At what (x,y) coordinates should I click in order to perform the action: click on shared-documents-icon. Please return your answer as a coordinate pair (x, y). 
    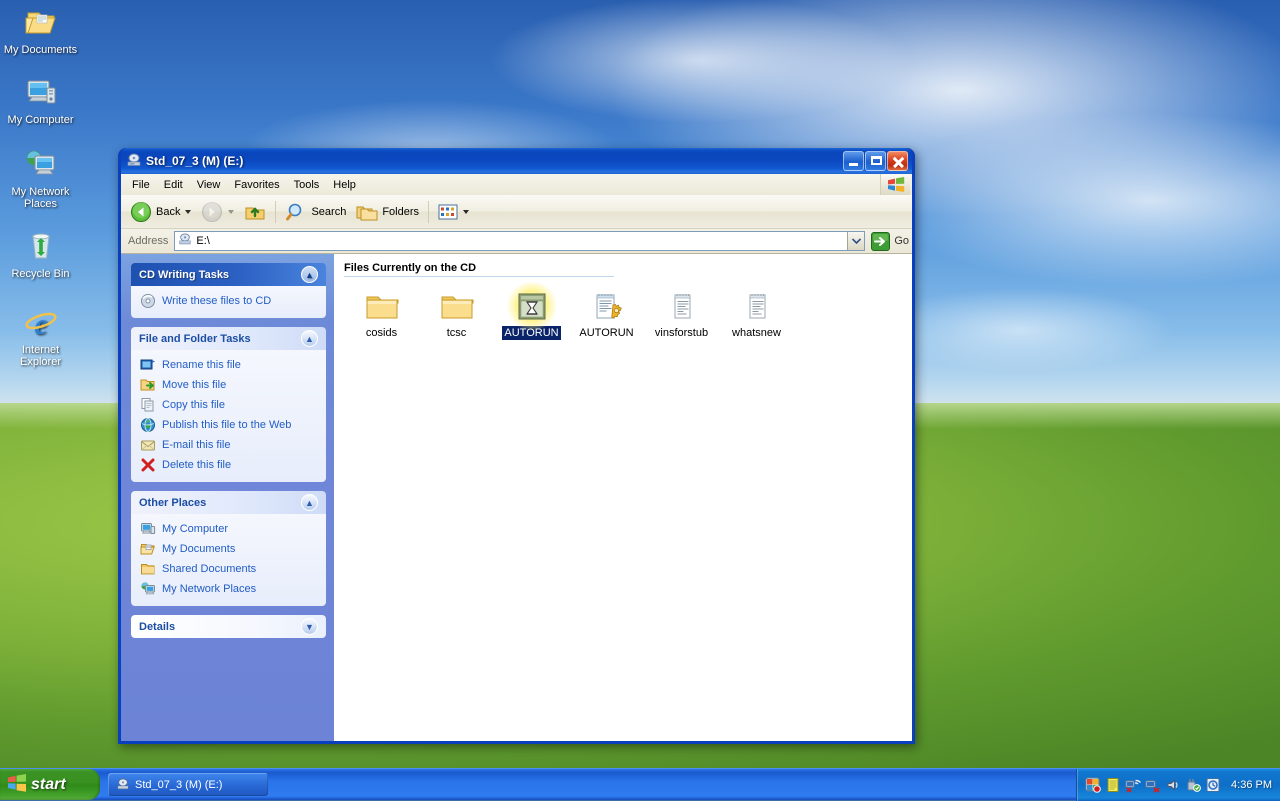
    Looking at the image, I should click on (148, 569).